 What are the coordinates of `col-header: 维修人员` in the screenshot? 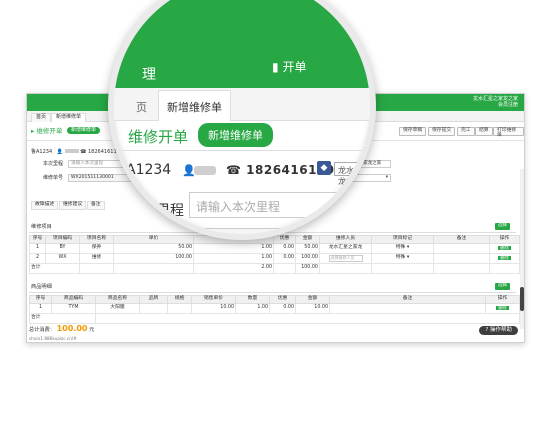 It's located at (345, 239).